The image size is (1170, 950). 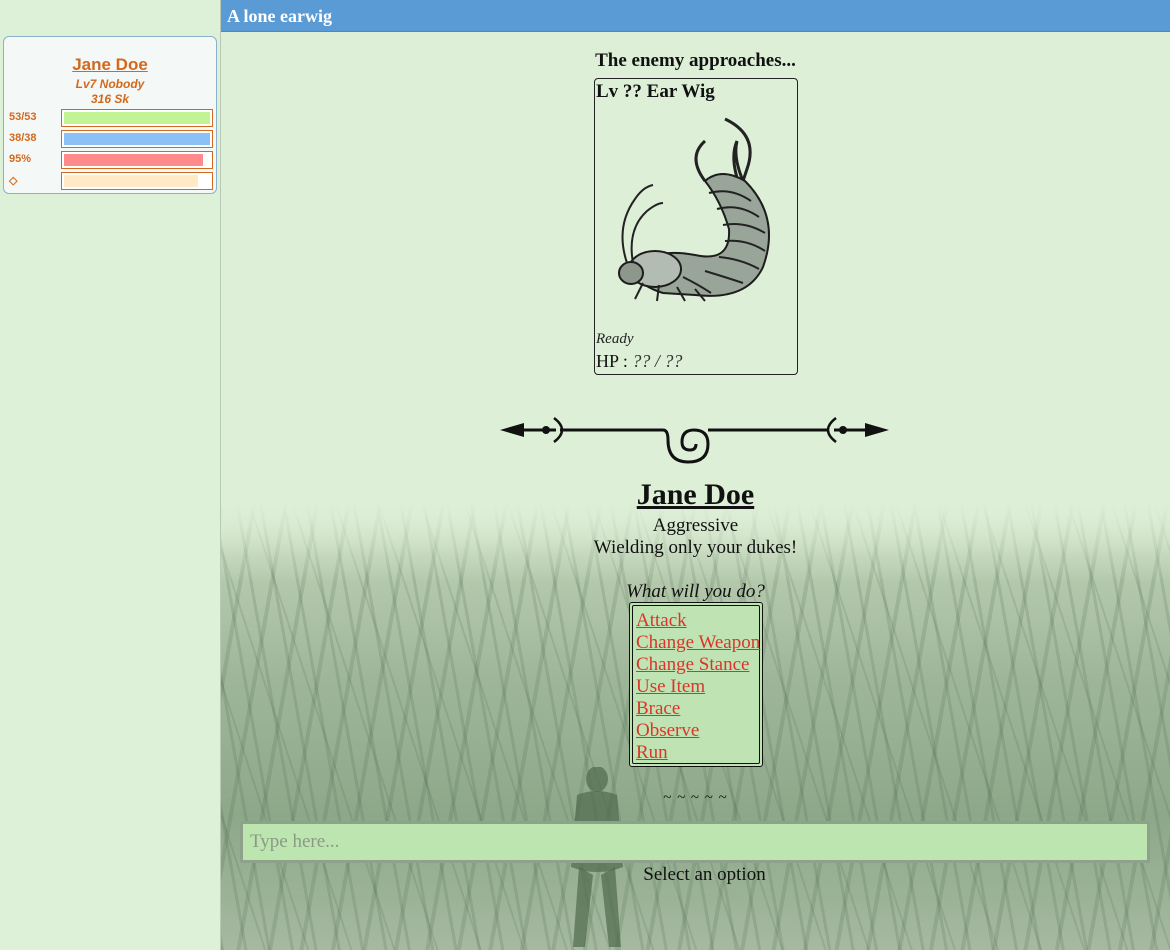 I want to click on enemy-card: Lv ?? Ear Wig Ready HP : ?? / ??, so click(x=696, y=226).